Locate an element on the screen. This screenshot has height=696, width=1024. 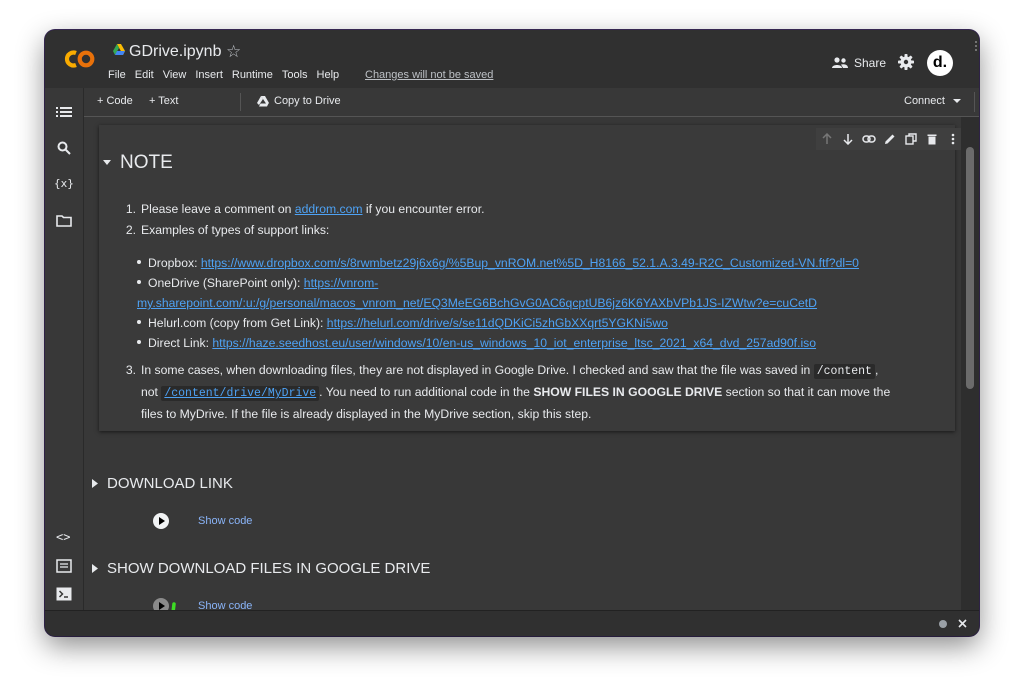
scrollbar is located at coordinates (970, 363).